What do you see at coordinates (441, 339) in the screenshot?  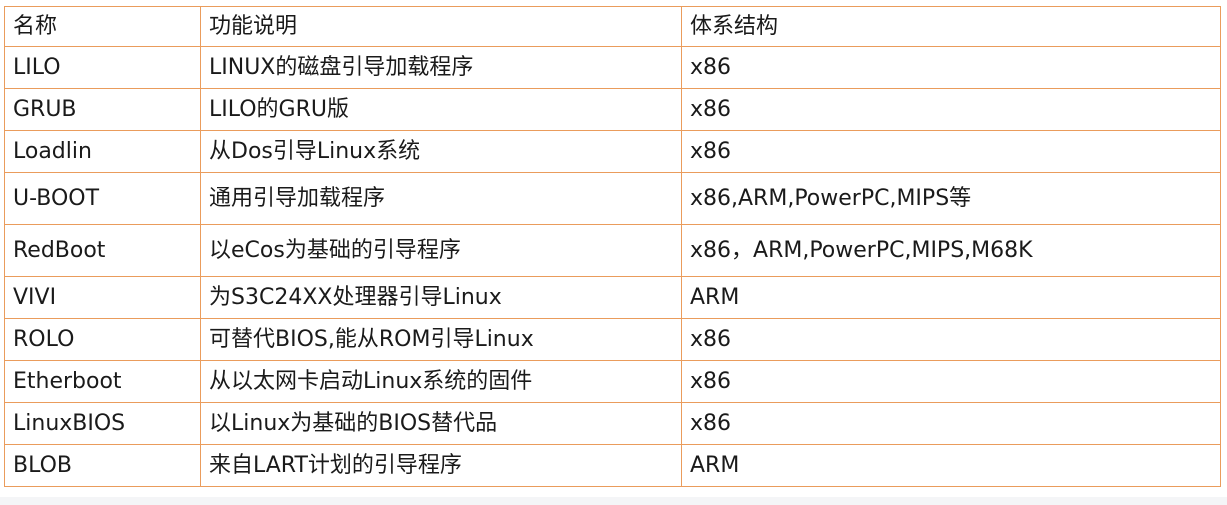 I see `cell-function: 可替代BIOS,能从ROM引导Linux` at bounding box center [441, 339].